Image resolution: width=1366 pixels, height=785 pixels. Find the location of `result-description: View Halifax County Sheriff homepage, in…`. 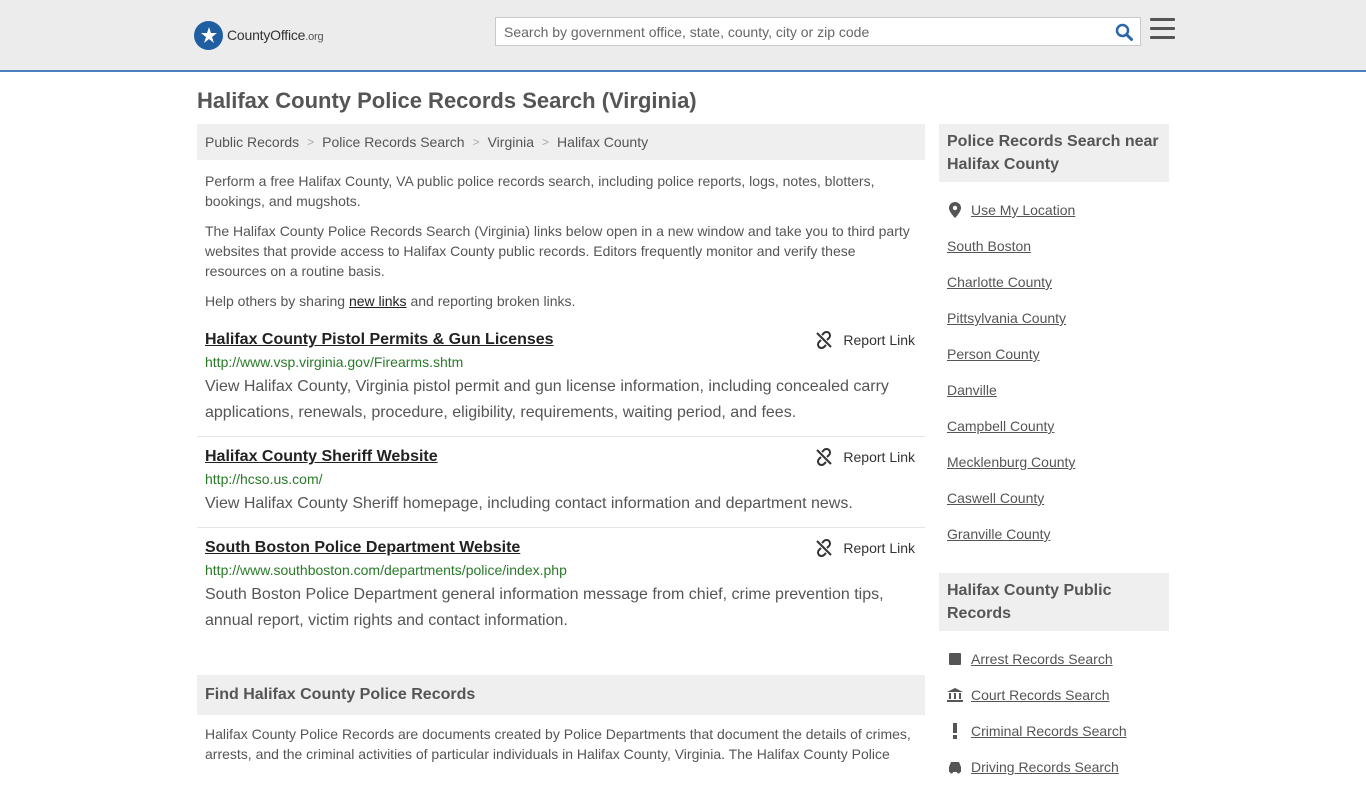

result-description: View Halifax County Sheriff homepage, in… is located at coordinates (529, 503).